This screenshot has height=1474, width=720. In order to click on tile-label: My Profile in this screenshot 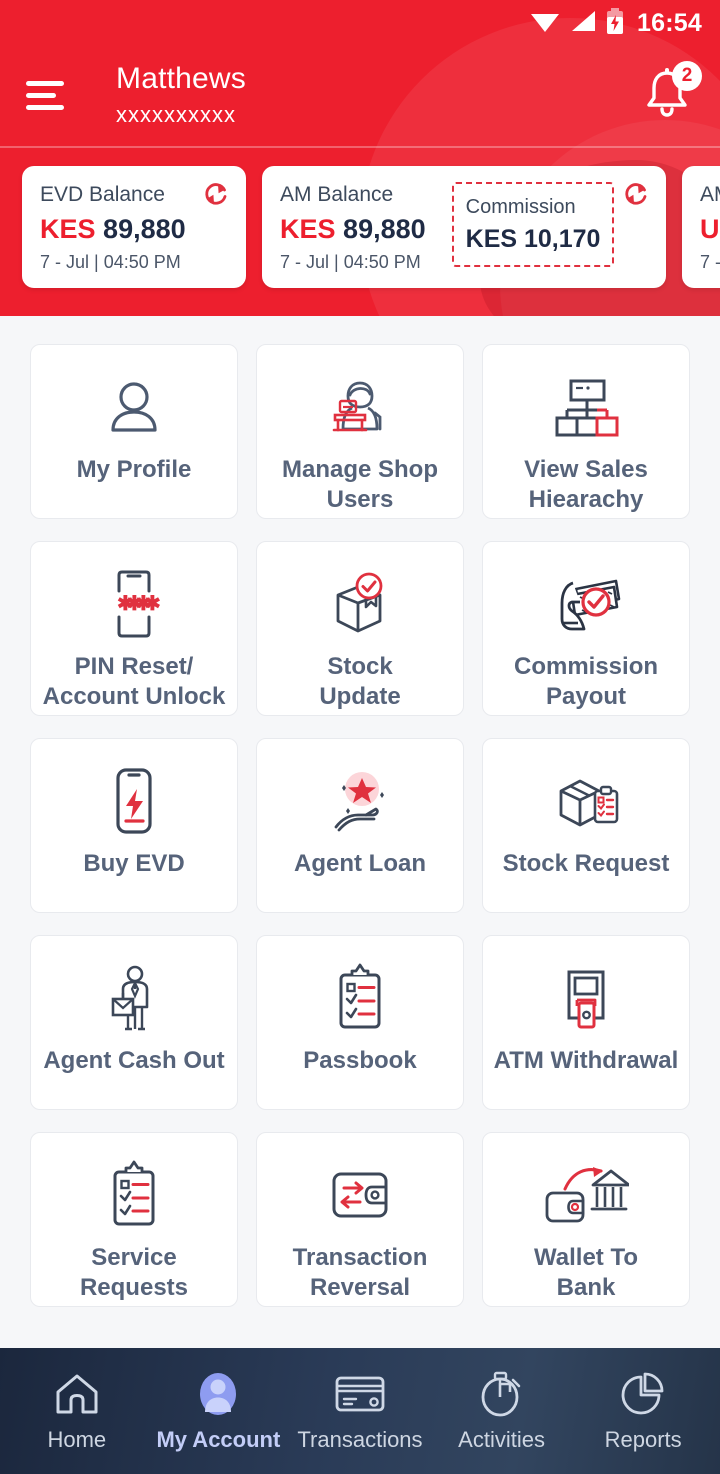, I will do `click(134, 469)`.